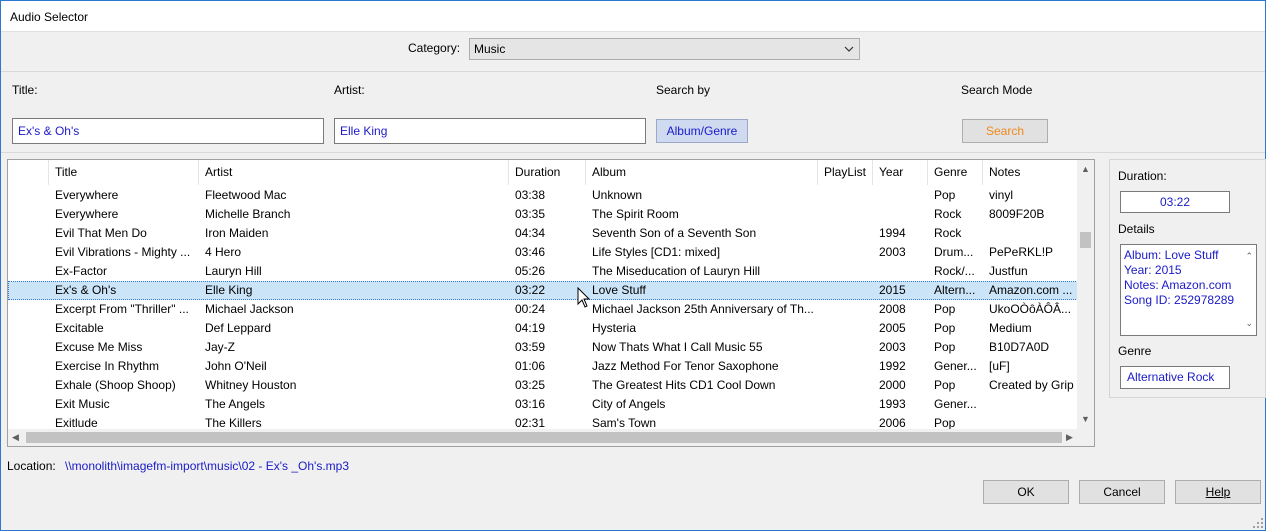 The width and height of the screenshot is (1266, 531). What do you see at coordinates (81, 271) in the screenshot?
I see `cell-title: Ex-Factor` at bounding box center [81, 271].